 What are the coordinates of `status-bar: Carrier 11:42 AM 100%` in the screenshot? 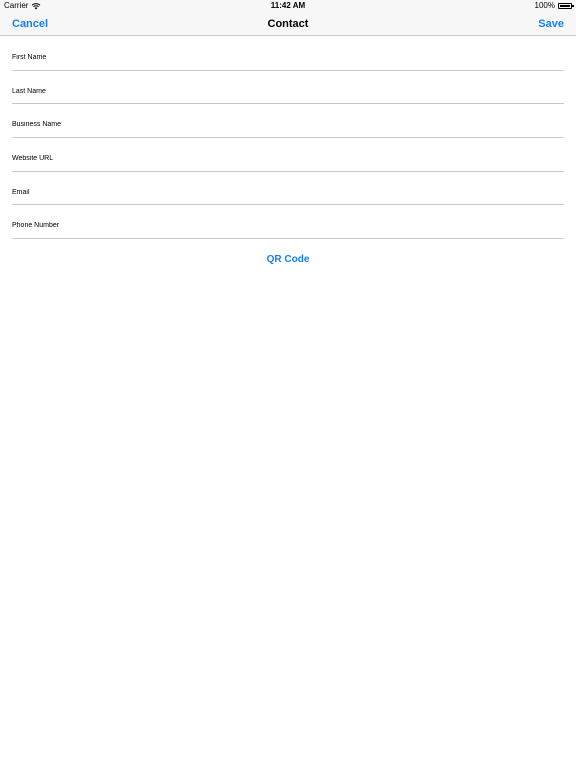 It's located at (288, 6).